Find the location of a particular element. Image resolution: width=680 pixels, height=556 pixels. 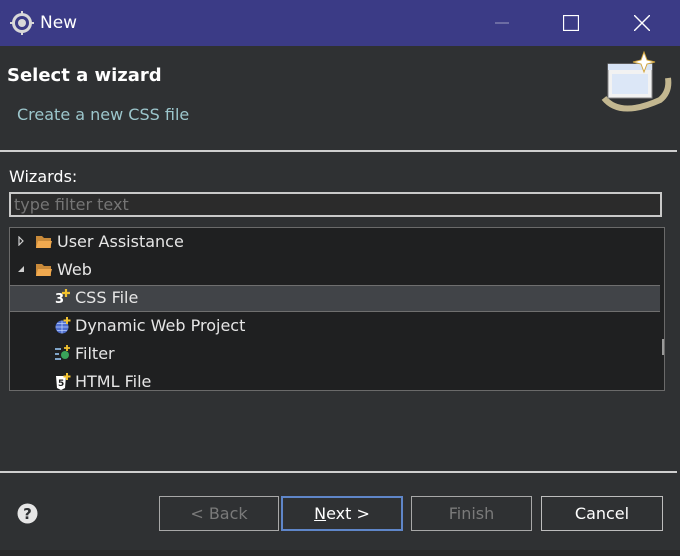

tree-item-label: HTML File is located at coordinates (113, 381).